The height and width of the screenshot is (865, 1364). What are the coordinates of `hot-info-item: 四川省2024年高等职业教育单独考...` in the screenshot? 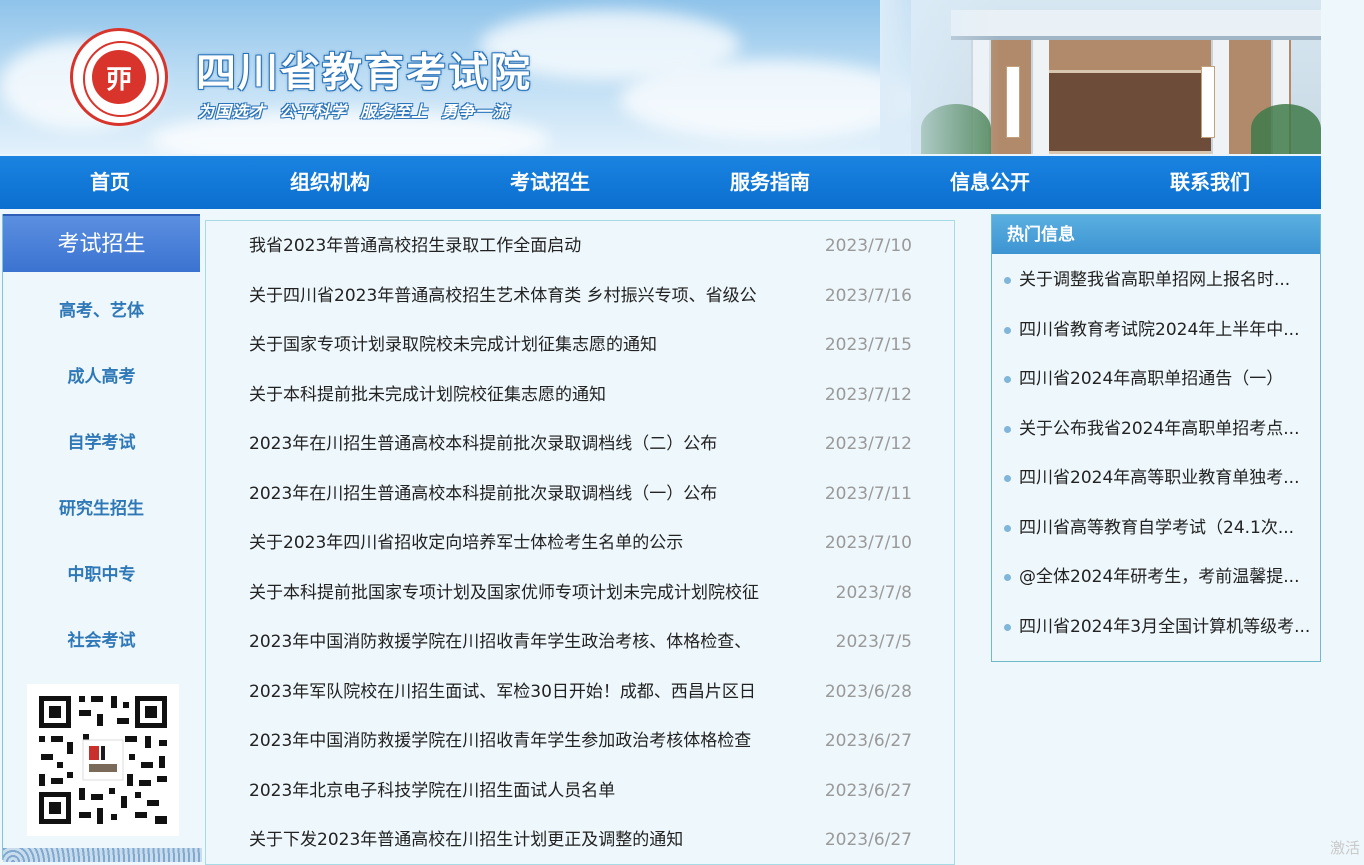 It's located at (1156, 478).